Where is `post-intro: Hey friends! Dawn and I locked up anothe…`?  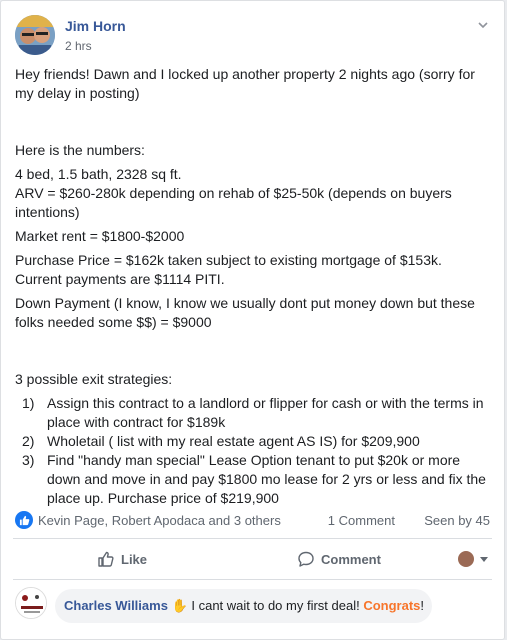 post-intro: Hey friends! Dawn and I locked up anothe… is located at coordinates (245, 83).